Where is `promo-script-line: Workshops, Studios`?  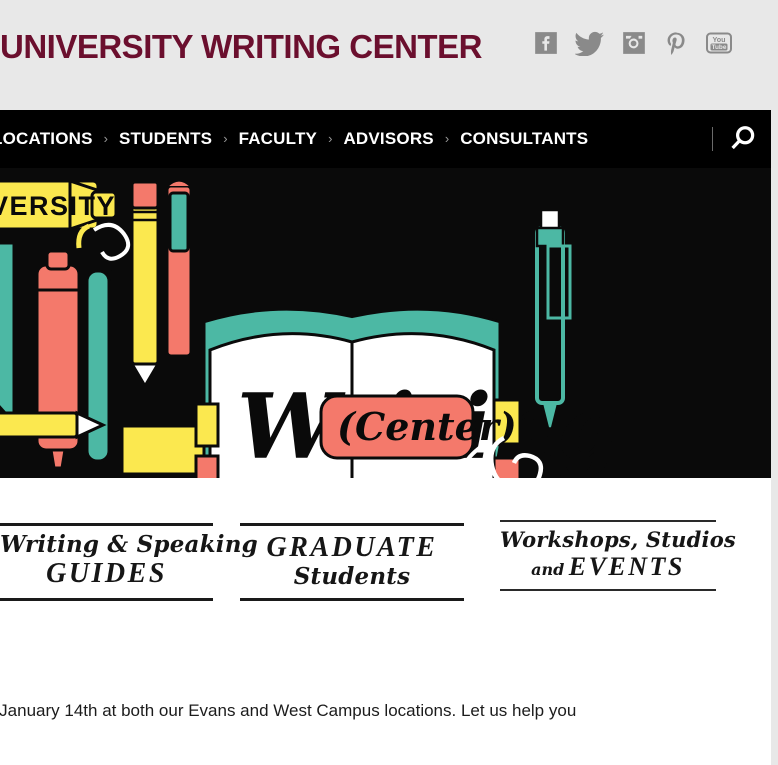 promo-script-line: Workshops, Studios is located at coordinates (618, 539).